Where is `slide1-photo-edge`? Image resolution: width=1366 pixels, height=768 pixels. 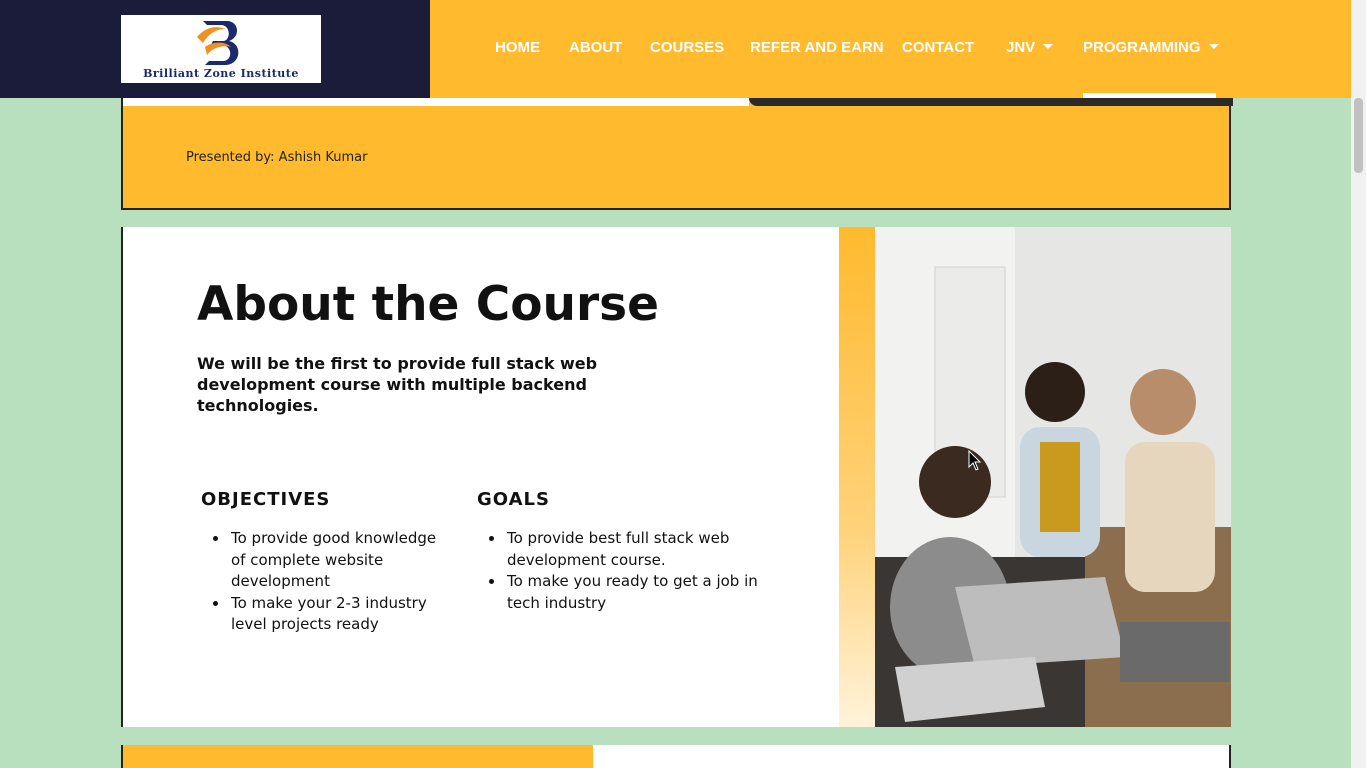 slide1-photo-edge is located at coordinates (991, 102).